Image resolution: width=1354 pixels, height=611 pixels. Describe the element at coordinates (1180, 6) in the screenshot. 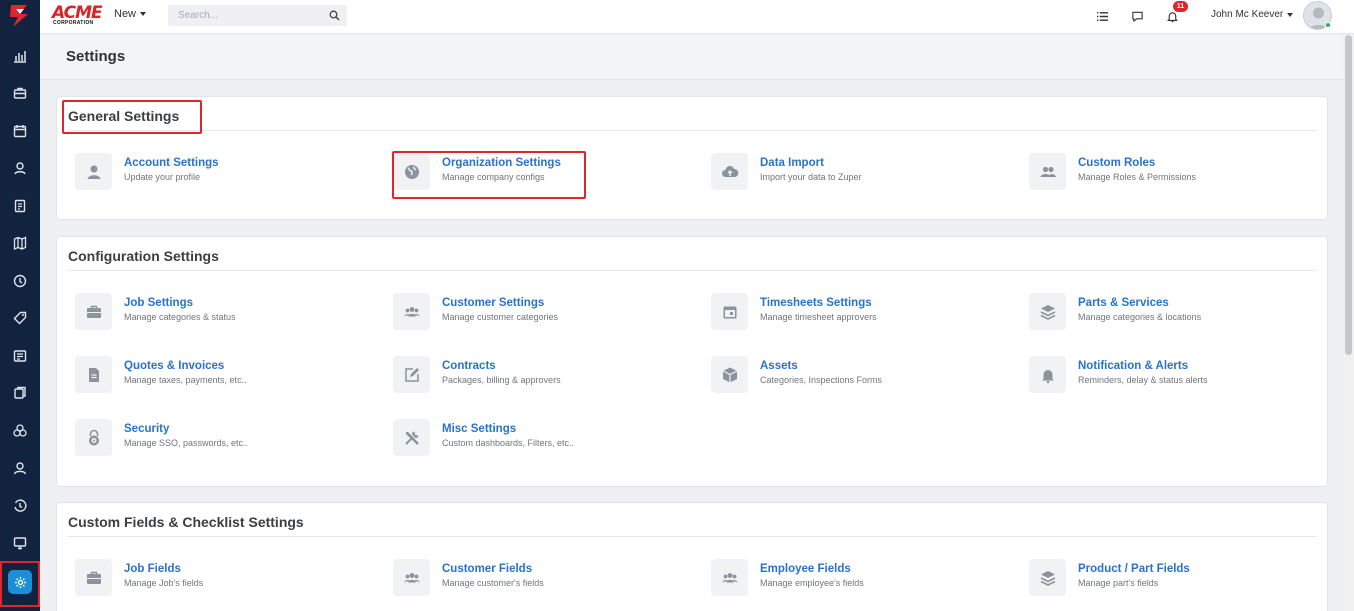

I see `notification-badge: 11` at that location.